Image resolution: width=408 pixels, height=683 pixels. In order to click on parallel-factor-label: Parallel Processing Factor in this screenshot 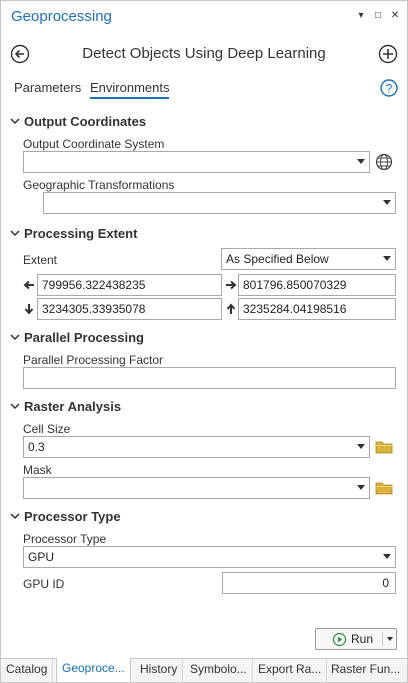, I will do `click(93, 360)`.